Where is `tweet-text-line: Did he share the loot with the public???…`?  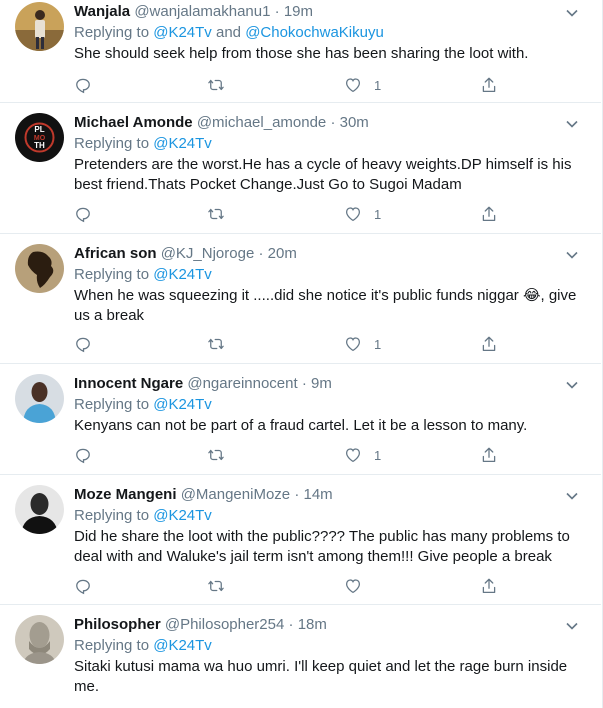 tweet-text-line: Did he share the loot with the public???… is located at coordinates (322, 536).